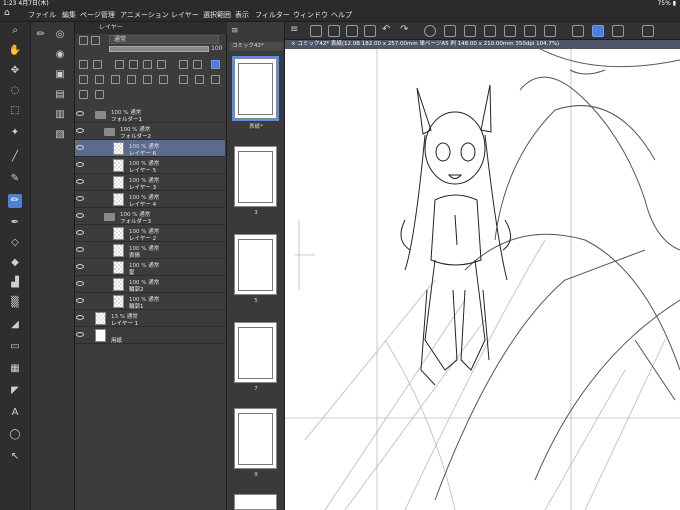  I want to click on layer-row: 100 % 通常 レイヤー 5, so click(150, 165).